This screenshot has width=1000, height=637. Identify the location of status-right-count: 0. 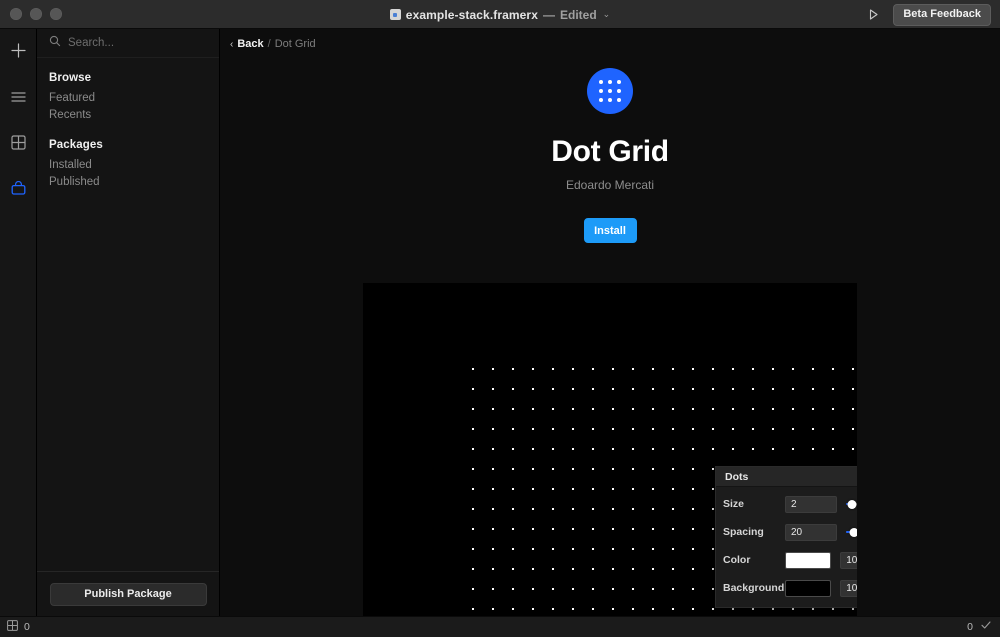
(970, 627).